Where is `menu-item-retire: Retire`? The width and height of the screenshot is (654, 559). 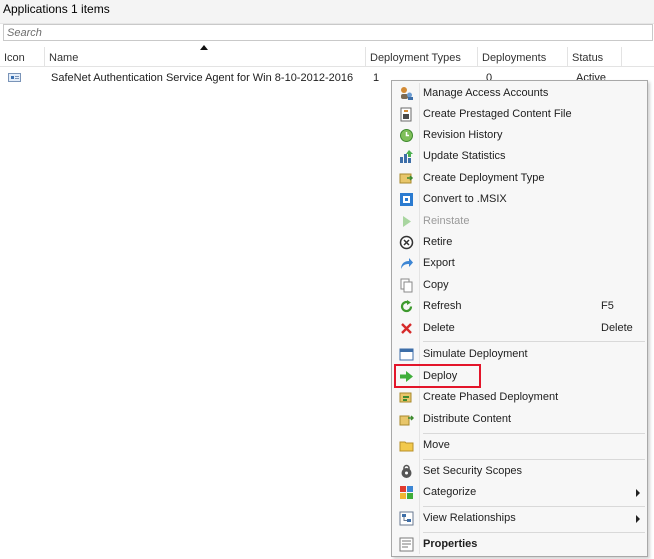 menu-item-retire: Retire is located at coordinates (519, 242).